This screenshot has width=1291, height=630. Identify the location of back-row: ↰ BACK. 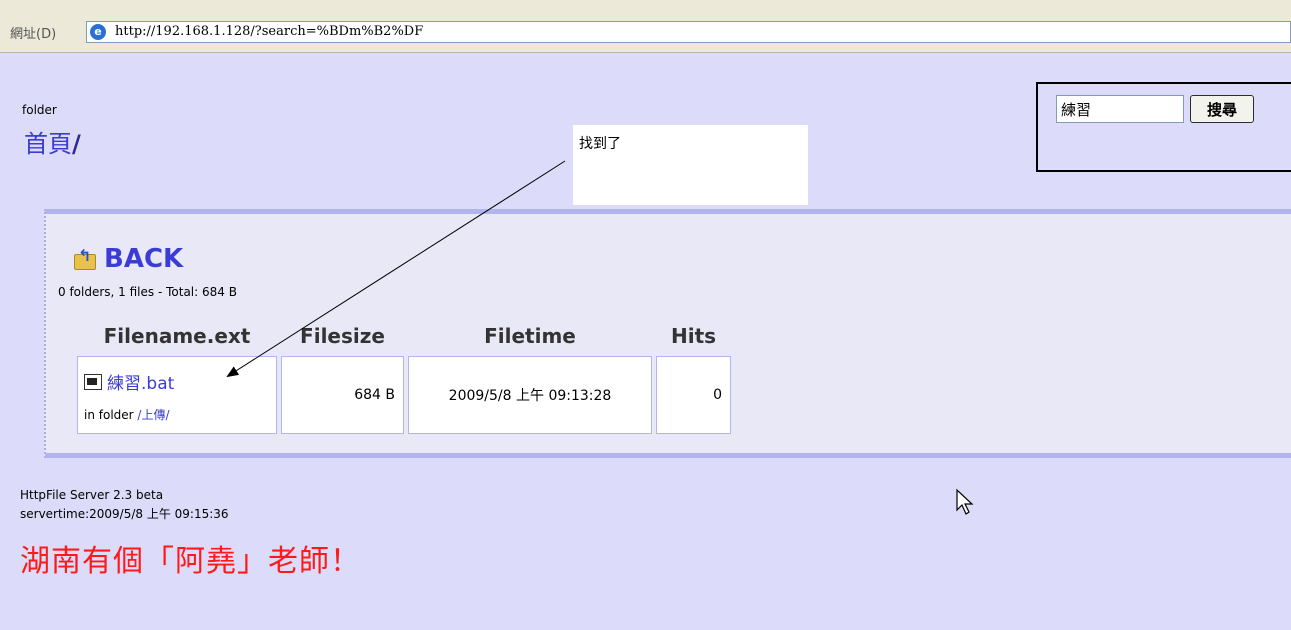
(127, 259).